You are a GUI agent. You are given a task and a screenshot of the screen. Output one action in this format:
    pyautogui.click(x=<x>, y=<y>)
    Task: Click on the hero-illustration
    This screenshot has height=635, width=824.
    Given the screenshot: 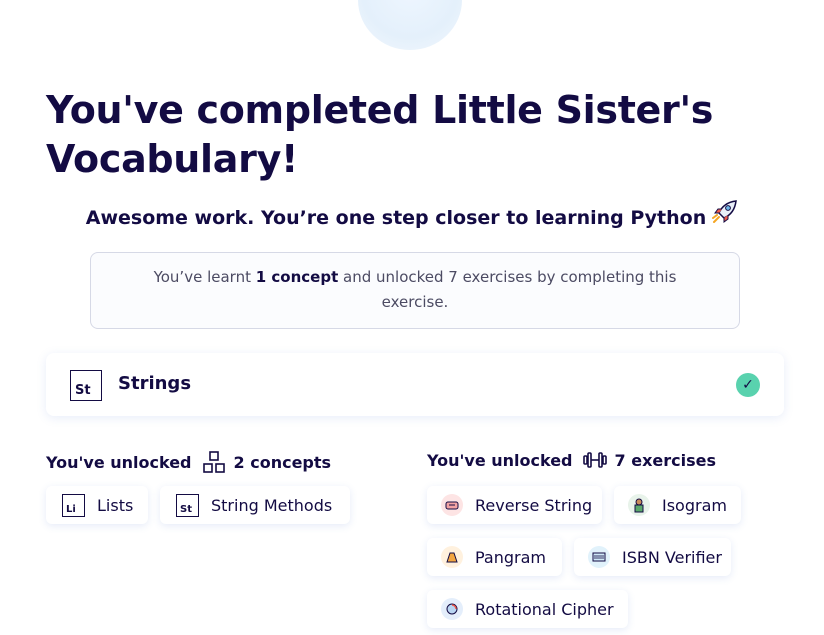 What is the action you would take?
    pyautogui.click(x=410, y=25)
    